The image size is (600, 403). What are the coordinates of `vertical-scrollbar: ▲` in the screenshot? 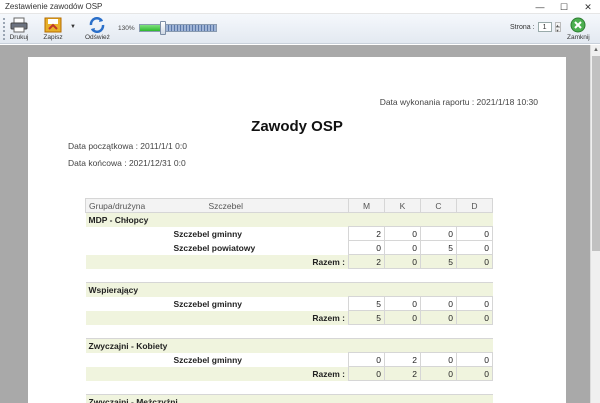 It's located at (595, 224).